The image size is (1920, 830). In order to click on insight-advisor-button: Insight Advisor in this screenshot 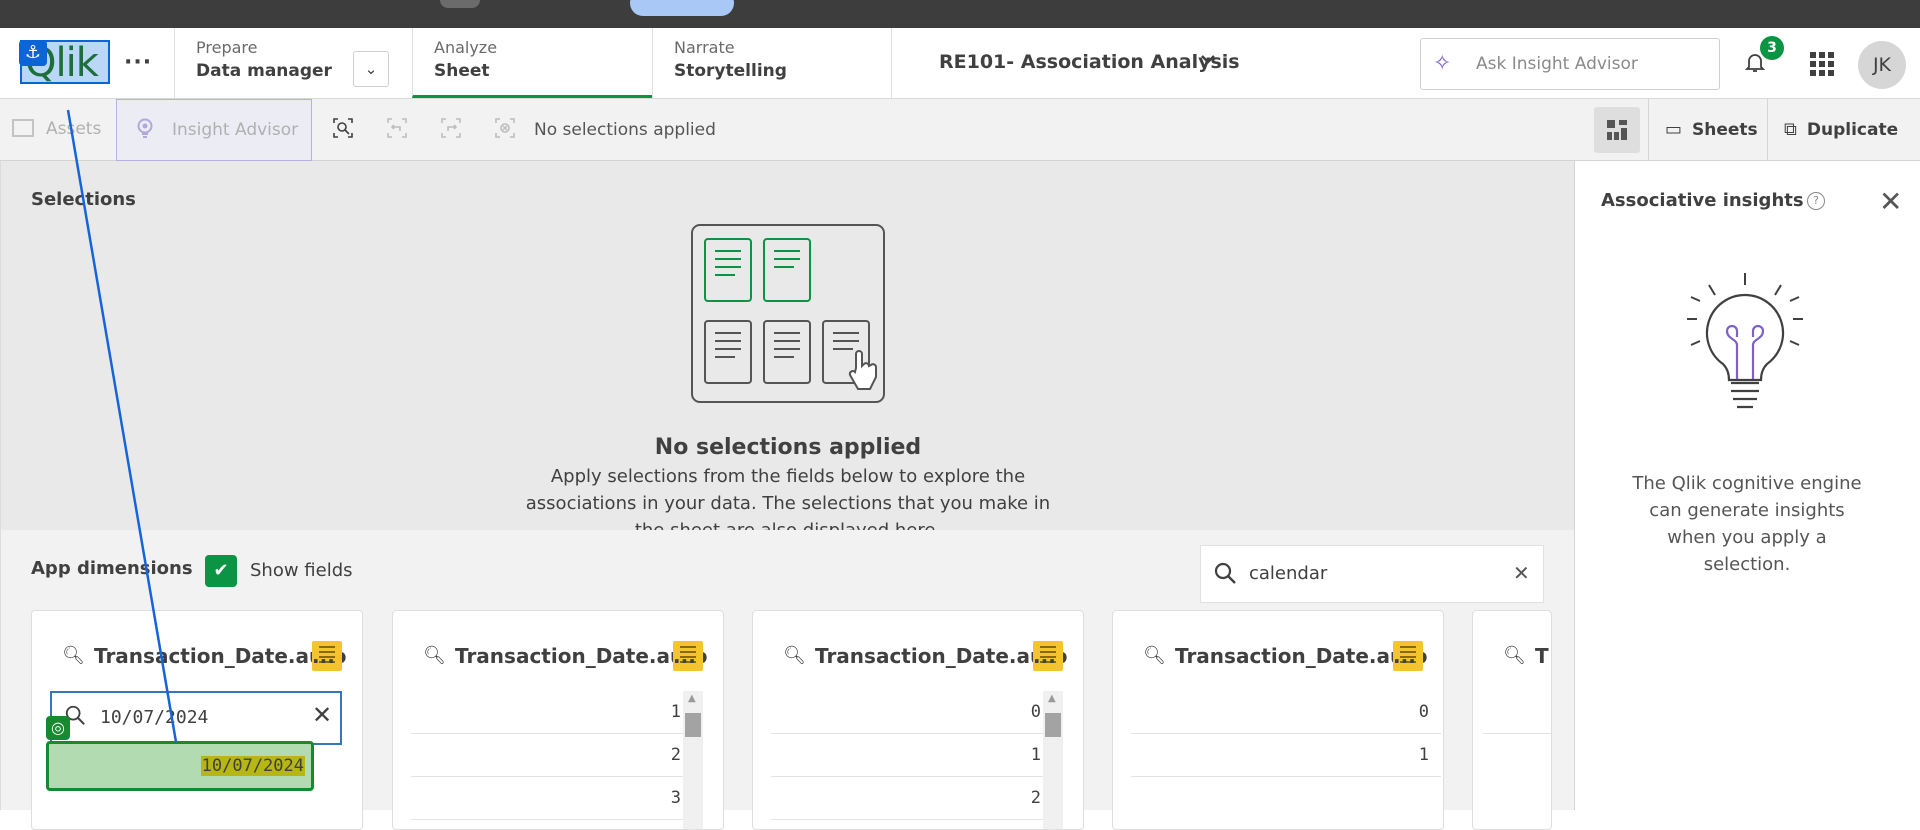, I will do `click(214, 130)`.